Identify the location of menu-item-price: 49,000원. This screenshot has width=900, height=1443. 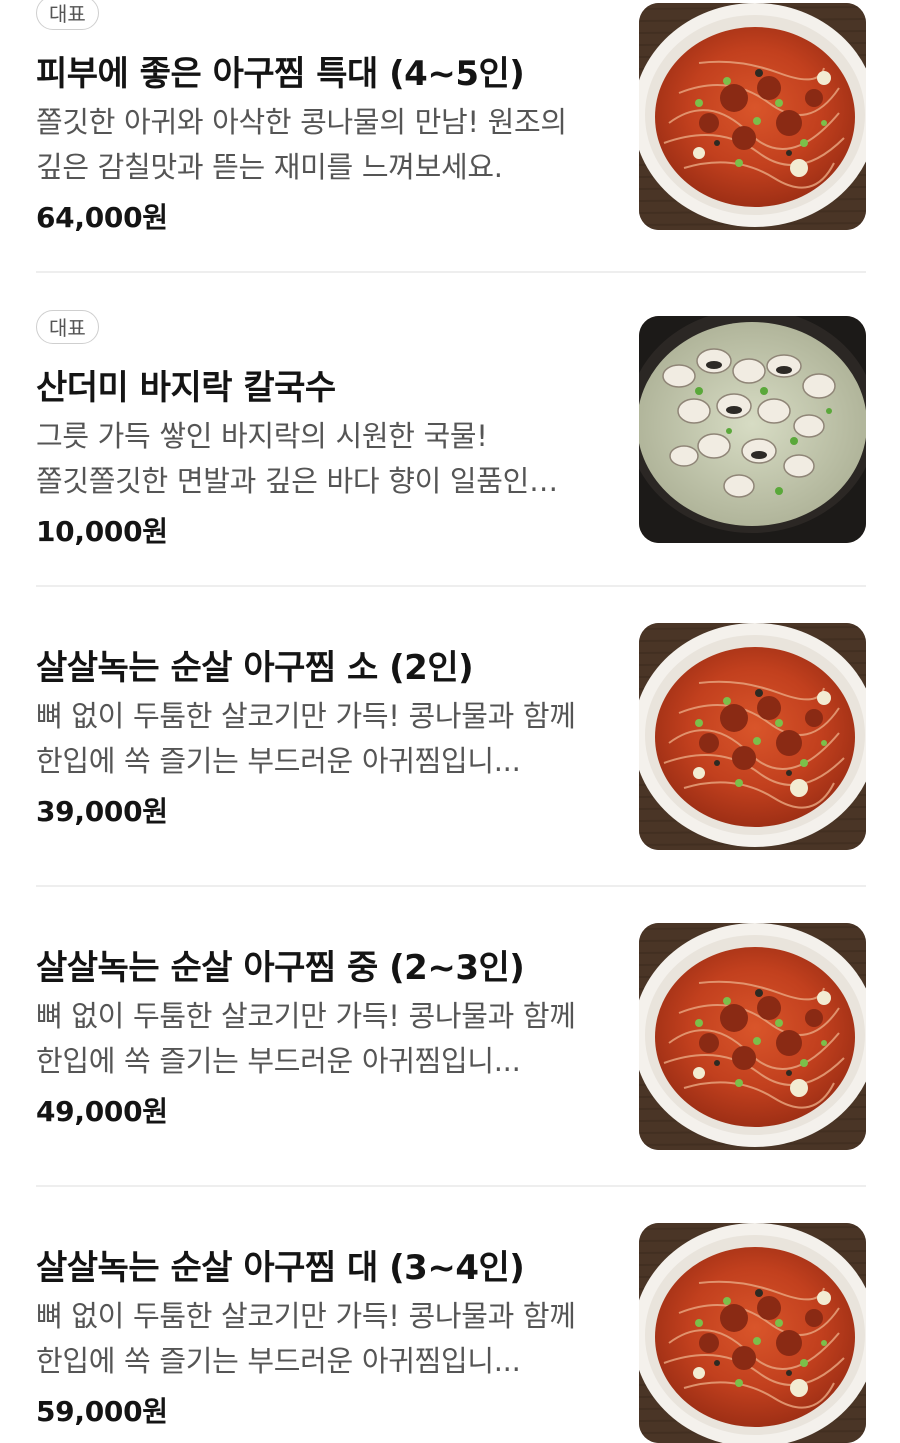
(102, 1111).